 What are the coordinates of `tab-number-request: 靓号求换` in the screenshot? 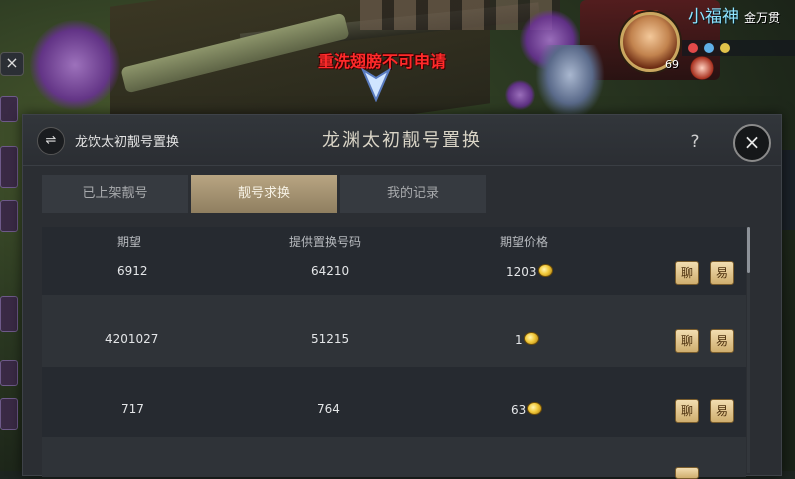 It's located at (264, 194).